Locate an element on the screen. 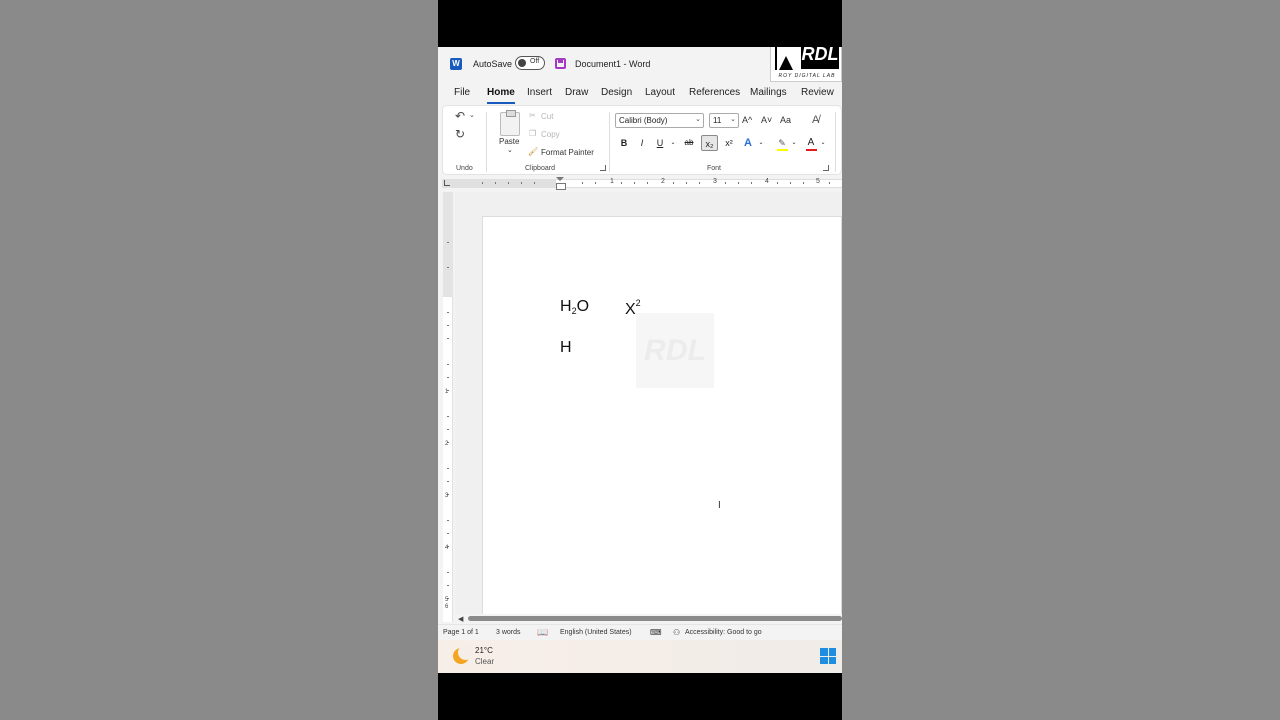 Image resolution: width=1280 pixels, height=720 pixels. proofing-icon: 📖 is located at coordinates (542, 632).